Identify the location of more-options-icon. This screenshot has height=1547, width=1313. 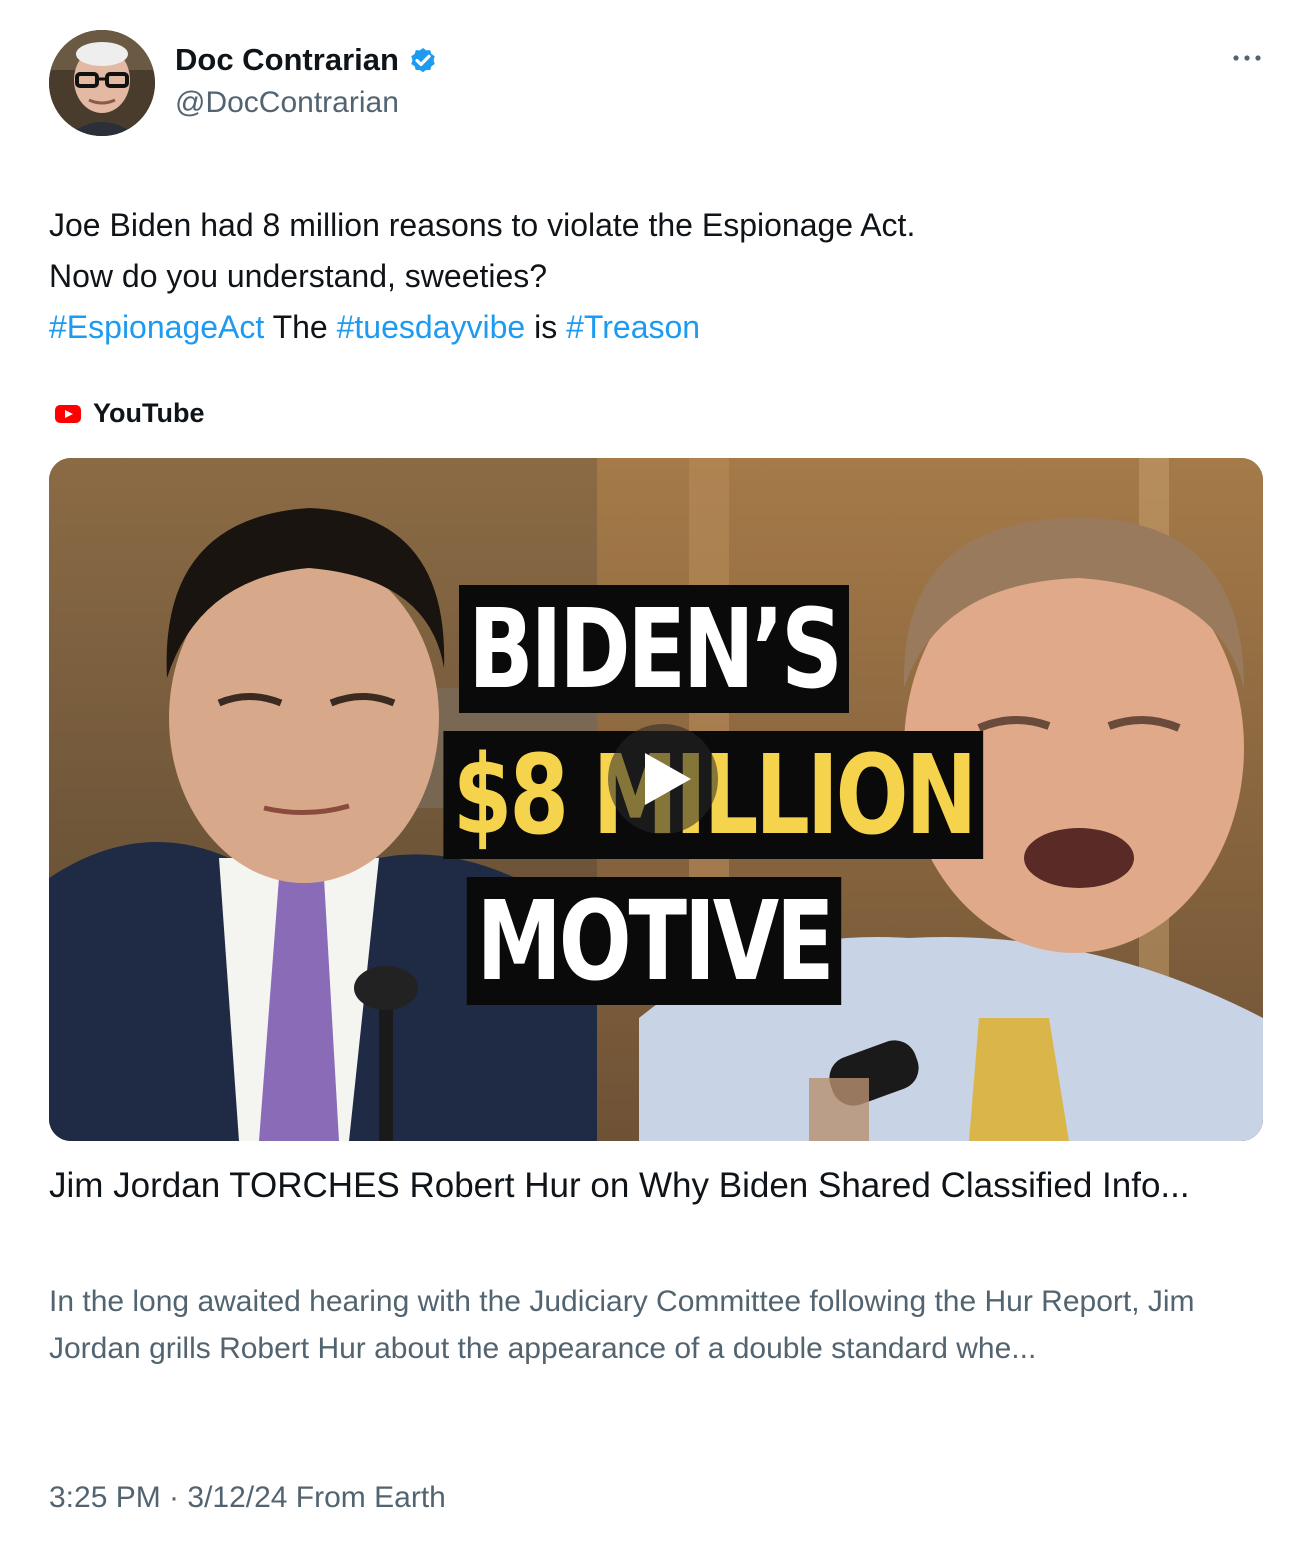
(1247, 58).